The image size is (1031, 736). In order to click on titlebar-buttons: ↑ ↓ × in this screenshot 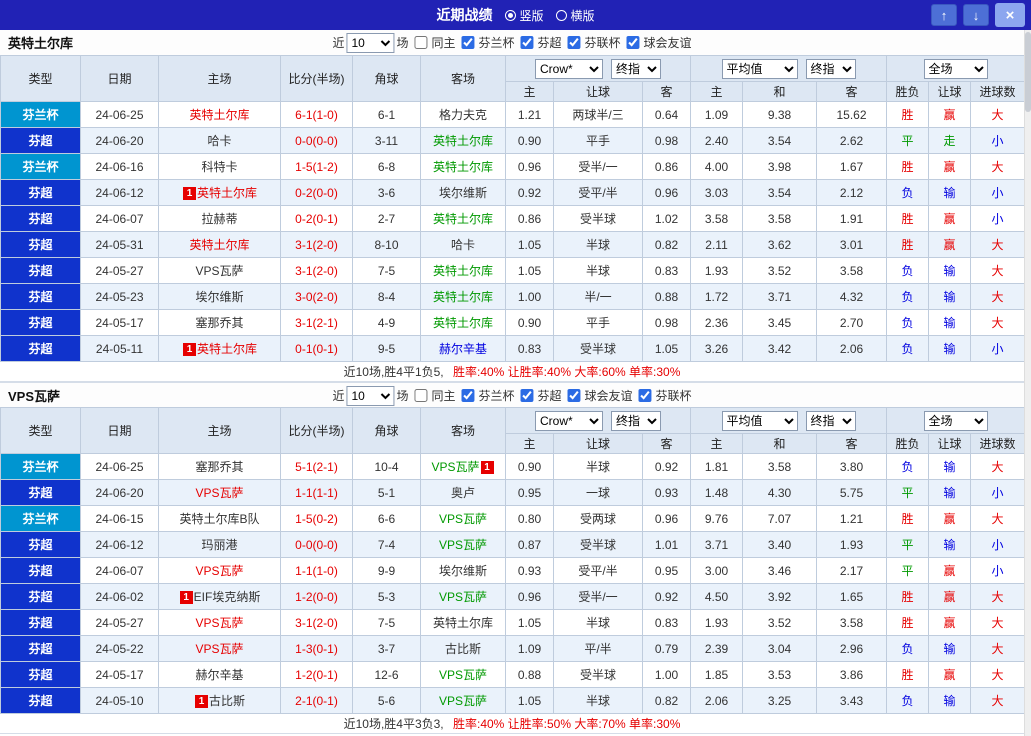, I will do `click(979, 15)`.